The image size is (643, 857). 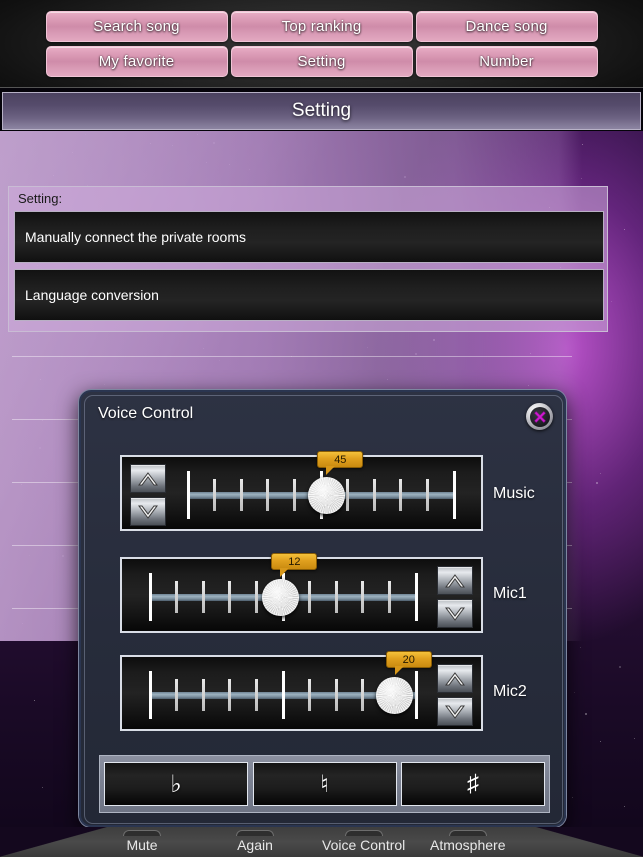 I want to click on music-down-button, so click(x=148, y=511).